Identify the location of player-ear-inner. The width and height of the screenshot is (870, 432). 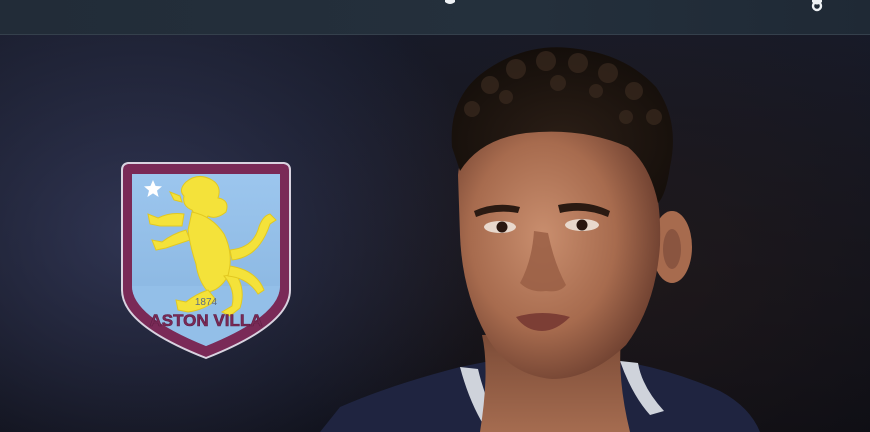
(672, 249).